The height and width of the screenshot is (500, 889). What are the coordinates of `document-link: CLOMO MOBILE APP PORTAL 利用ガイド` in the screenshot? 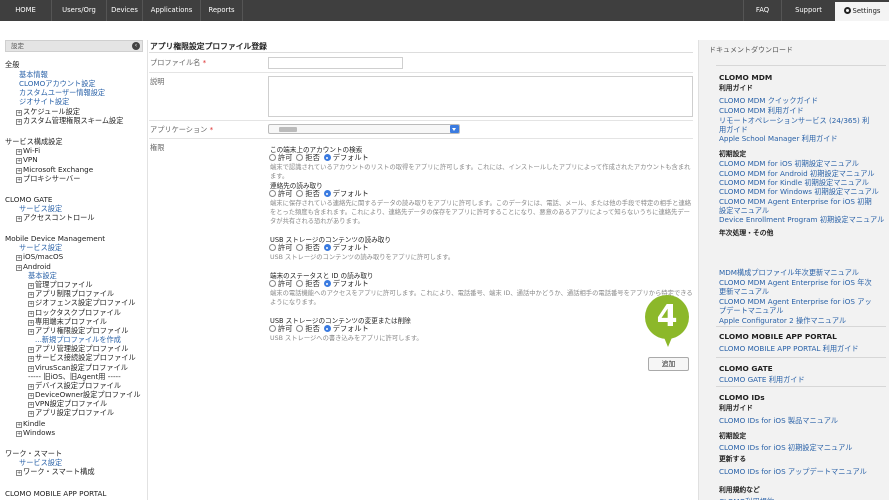 It's located at (789, 349).